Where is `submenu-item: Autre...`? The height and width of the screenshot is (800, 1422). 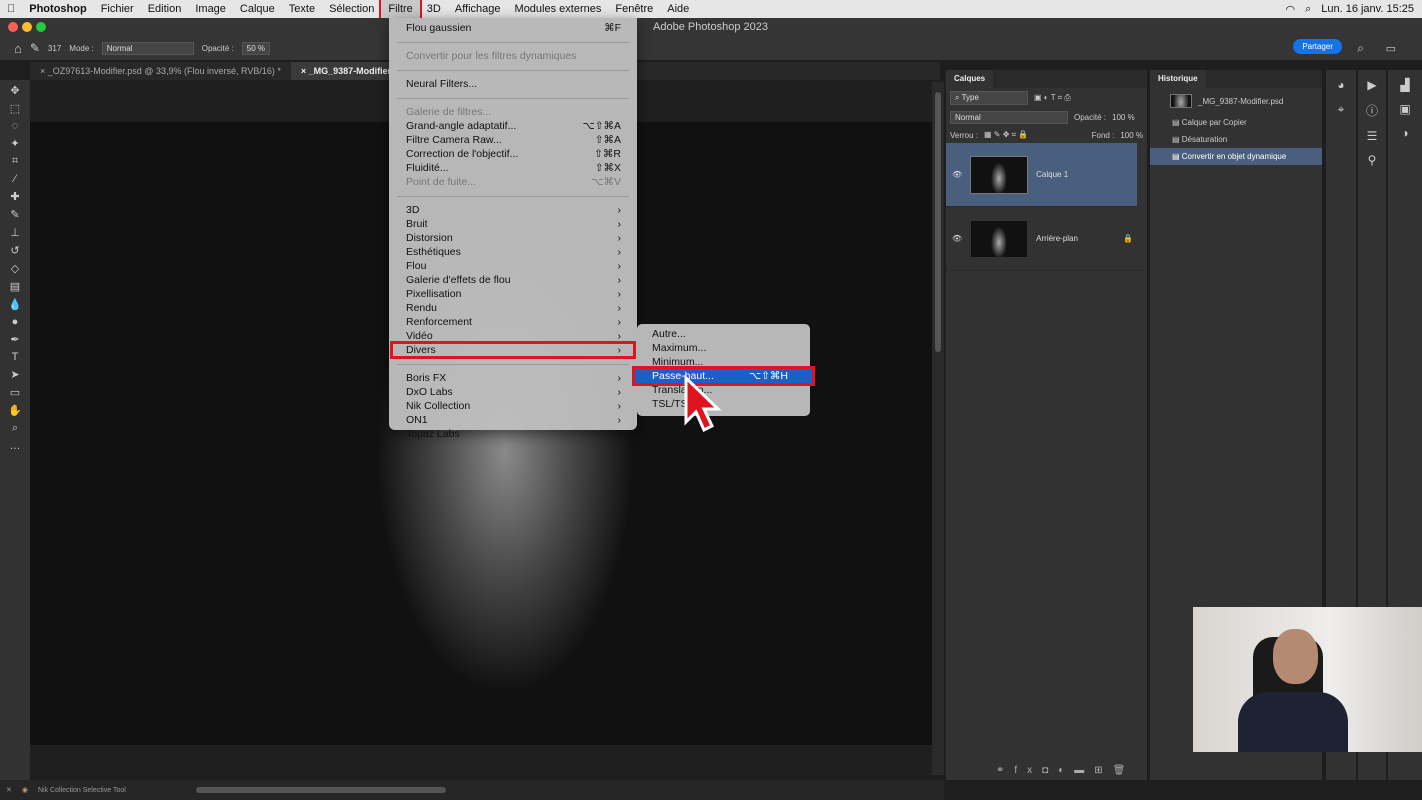 submenu-item: Autre... is located at coordinates (723, 334).